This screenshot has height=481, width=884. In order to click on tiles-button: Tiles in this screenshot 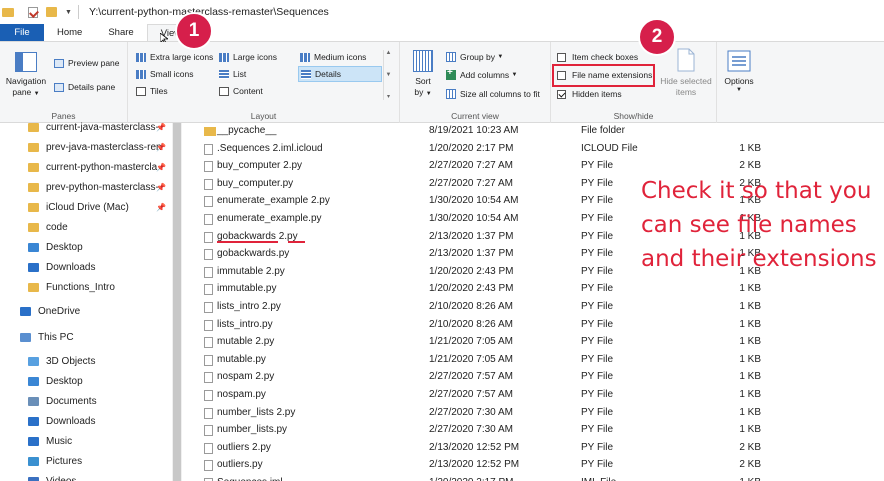, I will do `click(152, 91)`.